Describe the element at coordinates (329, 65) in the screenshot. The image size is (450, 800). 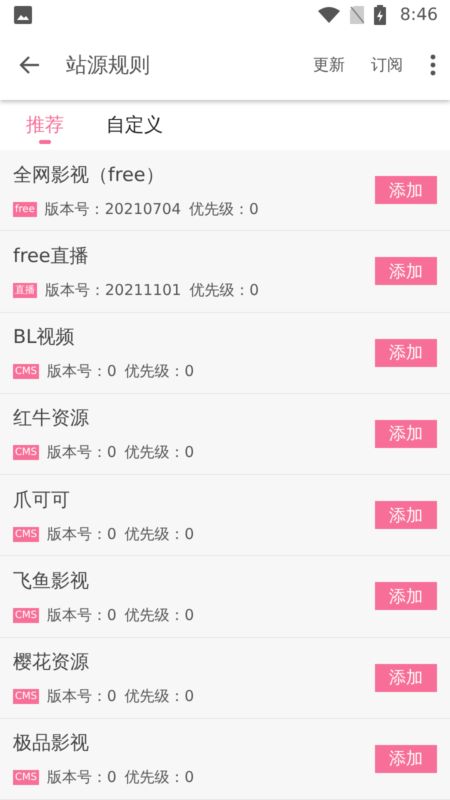
I see `toolbar-action: 更新` at that location.